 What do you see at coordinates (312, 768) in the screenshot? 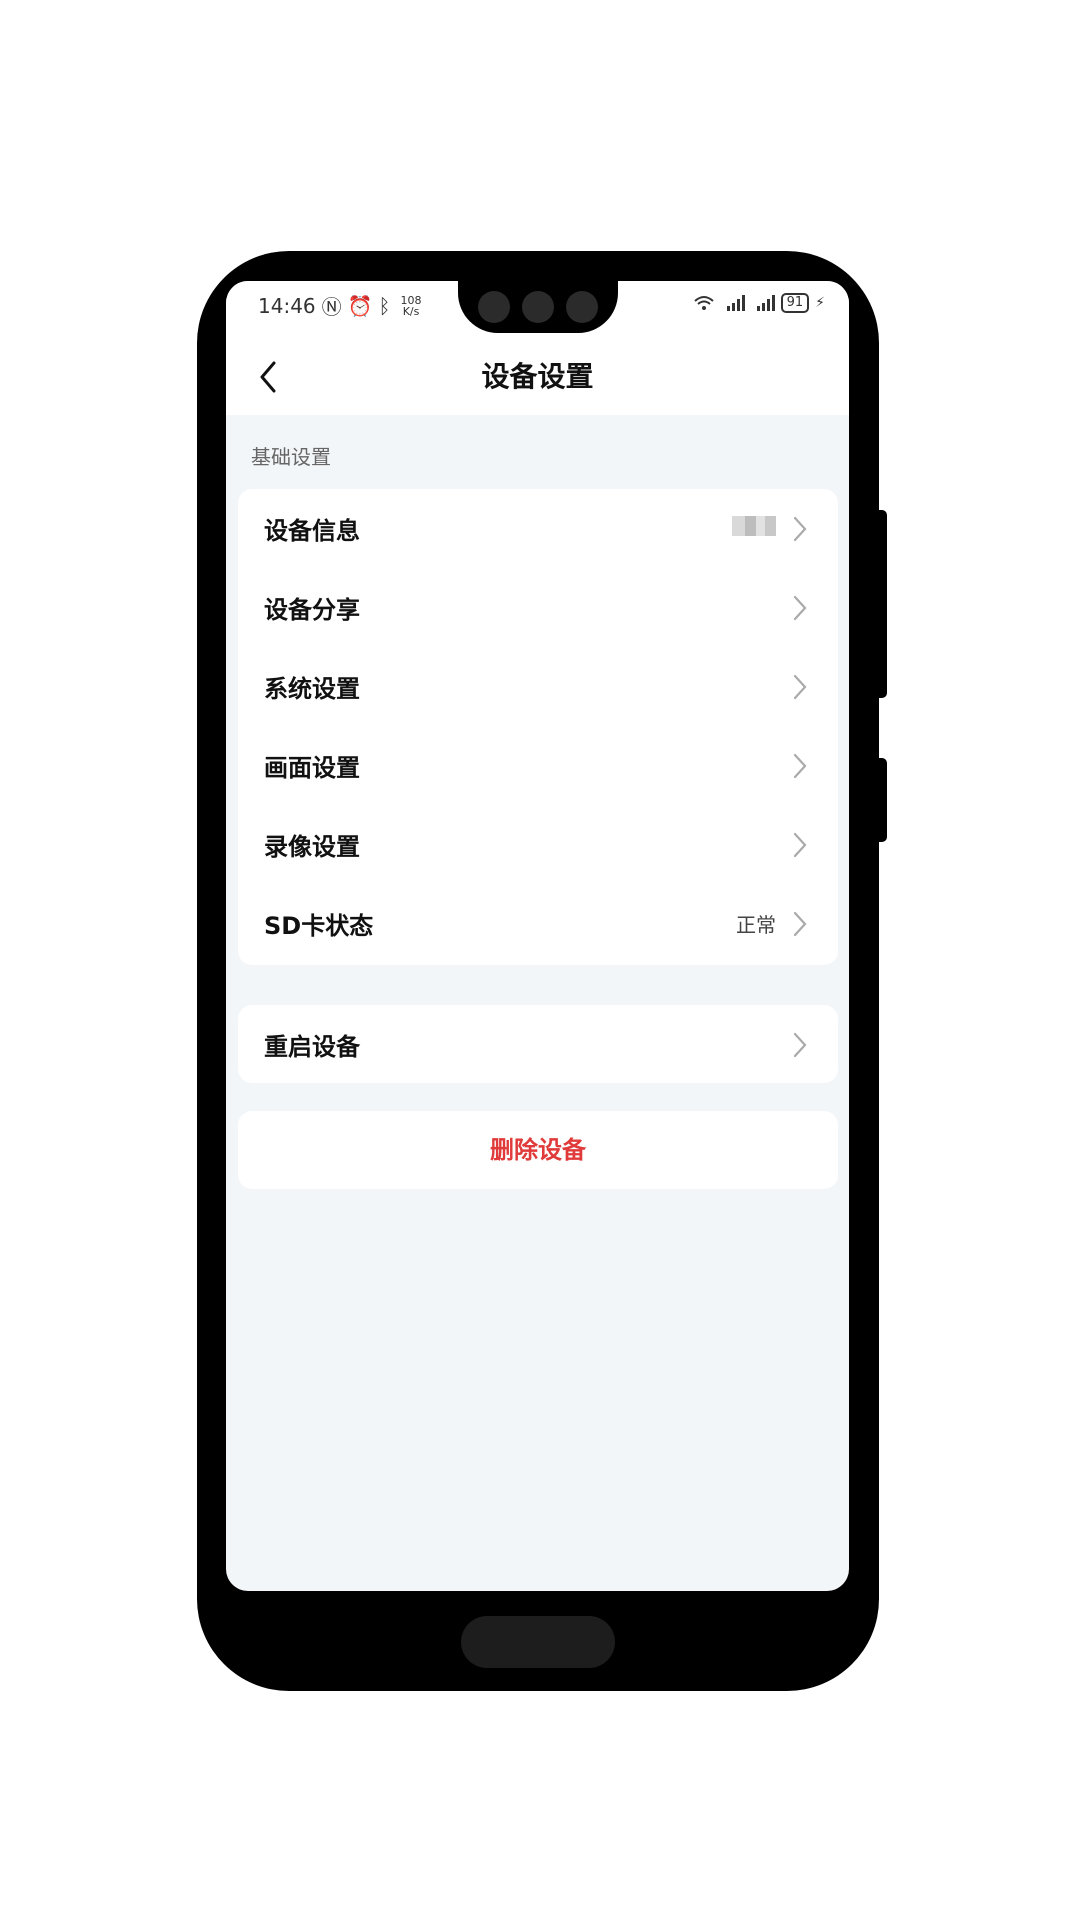
I see `settings-item-label: 画面设置` at bounding box center [312, 768].